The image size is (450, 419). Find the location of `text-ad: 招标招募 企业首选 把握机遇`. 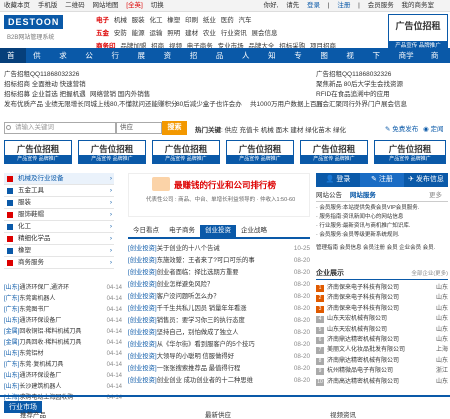

text-ad: 招标招募 企业首选 把握机遇 is located at coordinates (45, 93).